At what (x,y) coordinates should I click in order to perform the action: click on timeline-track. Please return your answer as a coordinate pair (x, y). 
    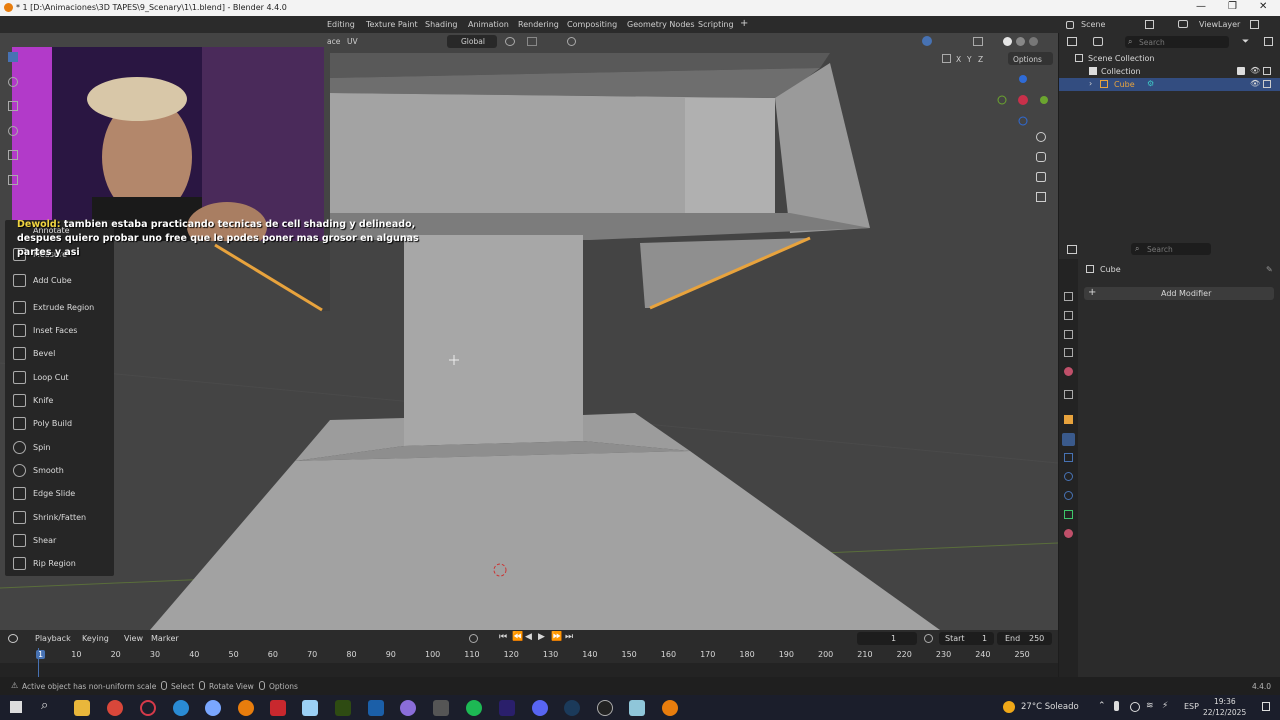
    Looking at the image, I should click on (529, 670).